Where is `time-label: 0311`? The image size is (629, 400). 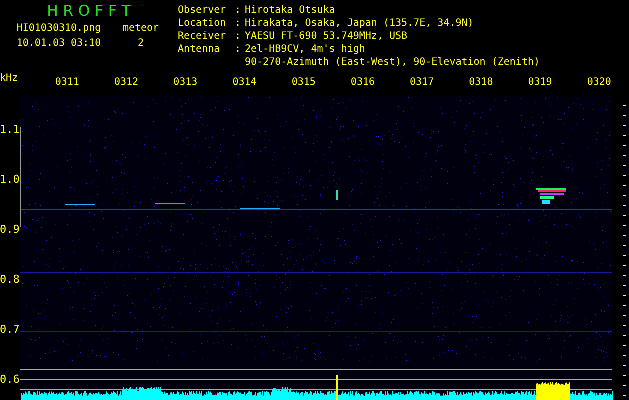
time-label: 0311 is located at coordinates (67, 82).